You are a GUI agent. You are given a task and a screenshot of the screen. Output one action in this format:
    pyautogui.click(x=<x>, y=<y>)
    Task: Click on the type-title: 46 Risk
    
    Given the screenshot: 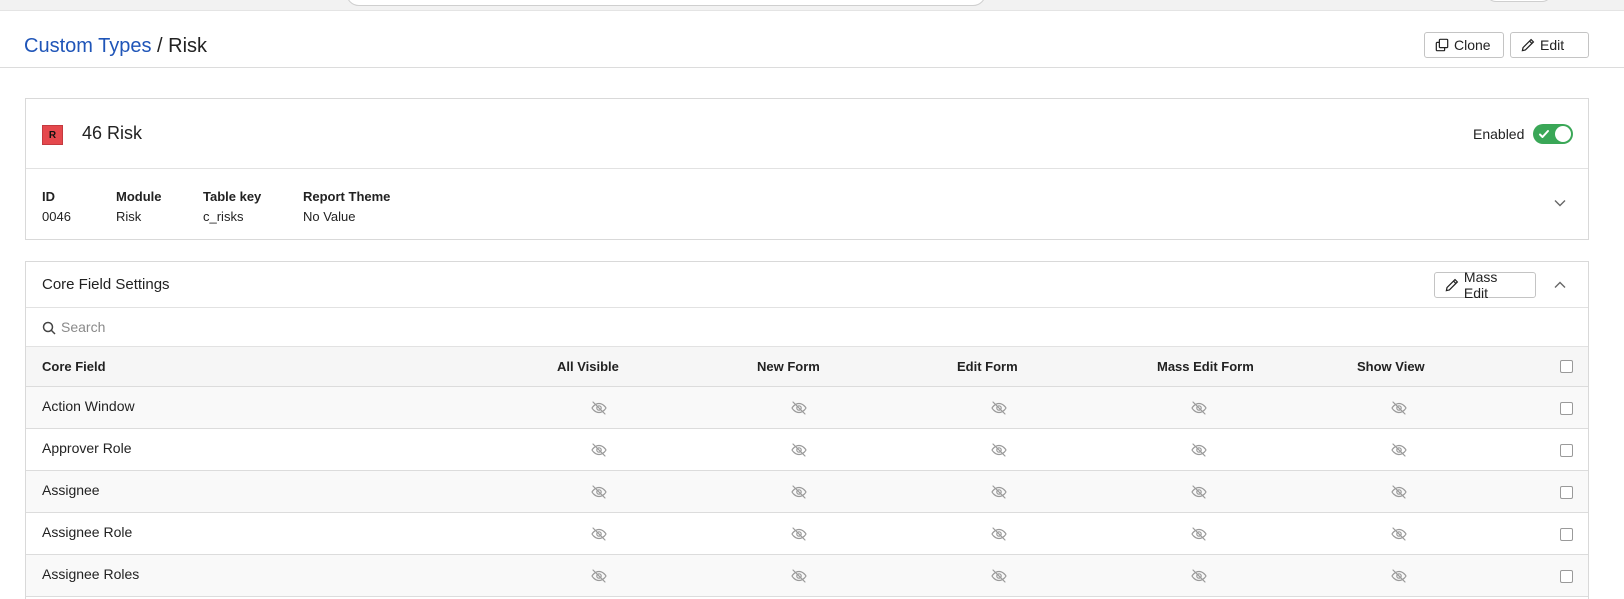 What is the action you would take?
    pyautogui.click(x=112, y=133)
    